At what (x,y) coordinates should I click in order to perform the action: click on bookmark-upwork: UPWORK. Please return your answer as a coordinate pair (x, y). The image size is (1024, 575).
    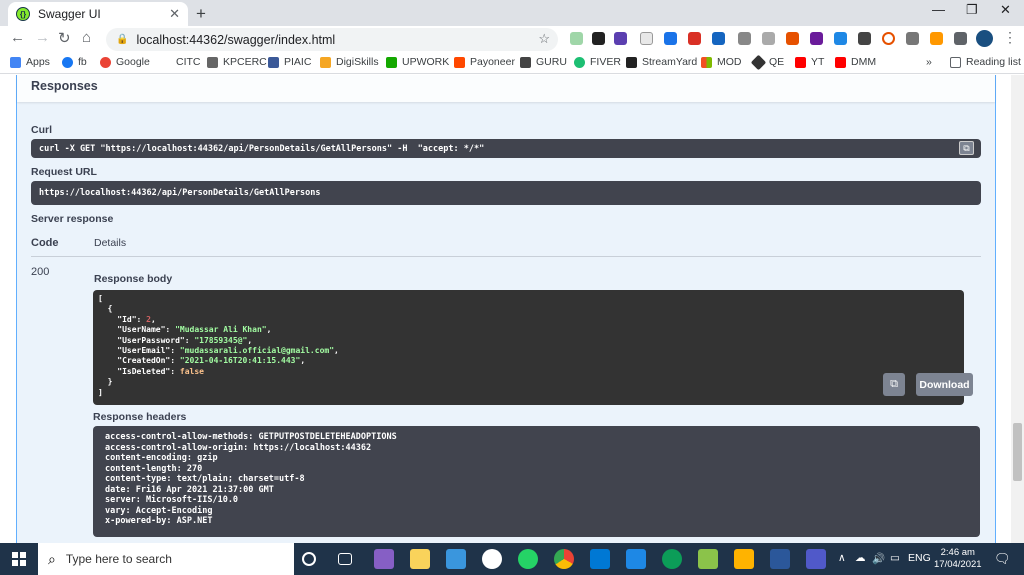
    Looking at the image, I should click on (417, 62).